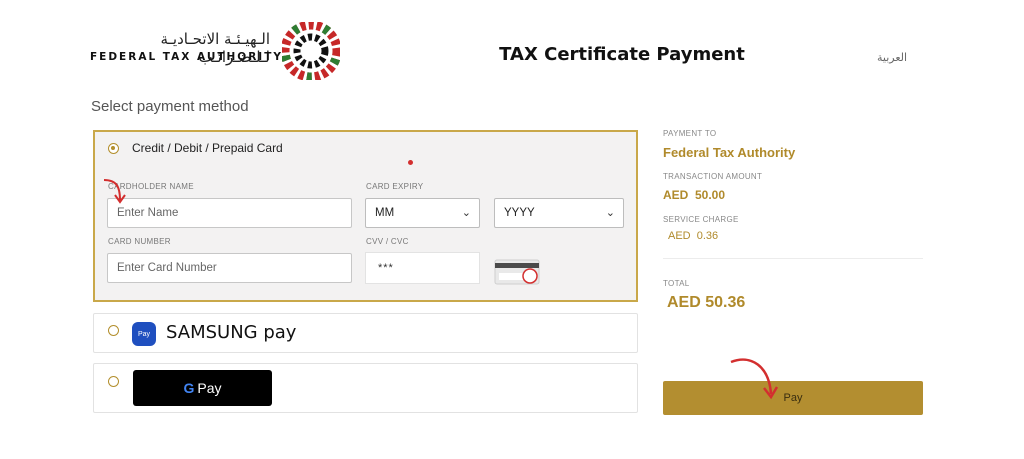 The height and width of the screenshot is (459, 1024). Describe the element at coordinates (410, 162) in the screenshot. I see `annotation-dot` at that location.